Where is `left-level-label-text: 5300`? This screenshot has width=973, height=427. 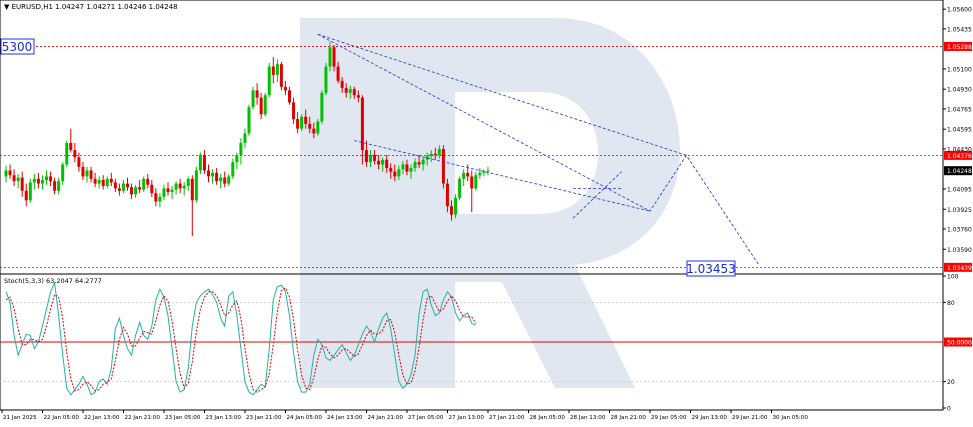 left-level-label-text: 5300 is located at coordinates (17, 47).